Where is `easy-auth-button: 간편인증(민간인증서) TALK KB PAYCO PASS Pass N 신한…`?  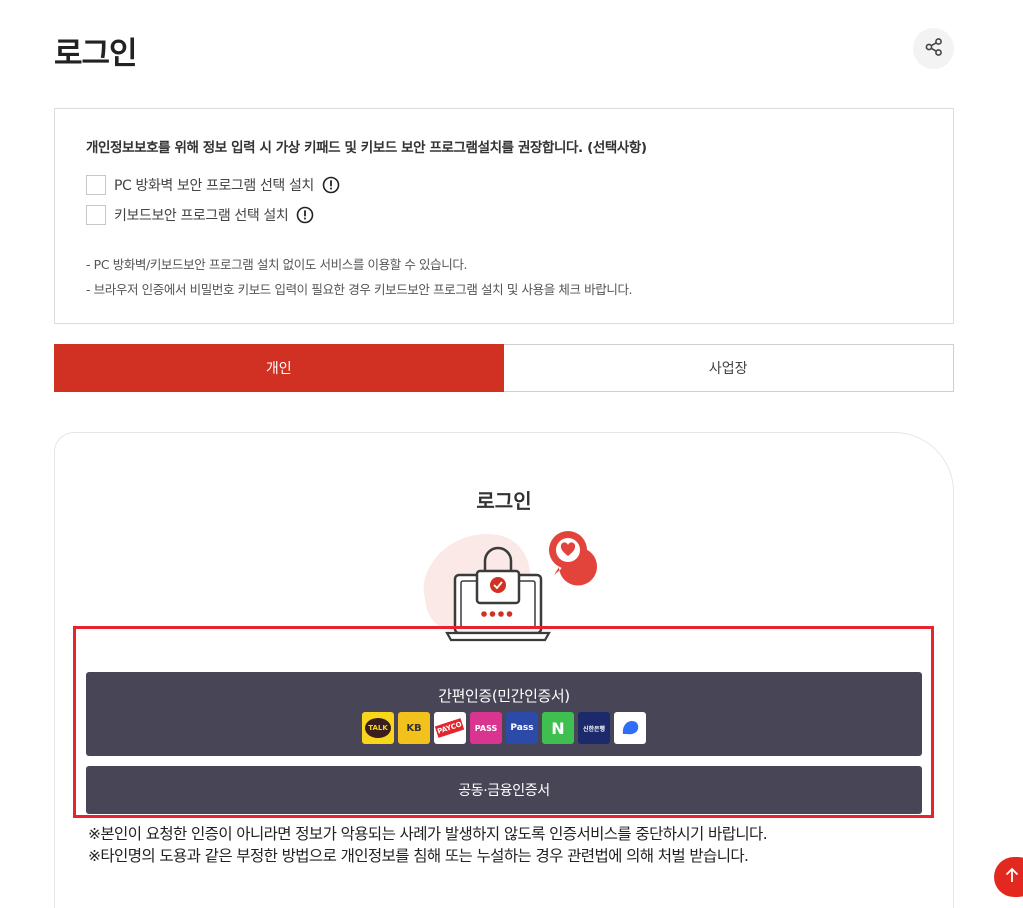
easy-auth-button: 간편인증(민간인증서) TALK KB PAYCO PASS Pass N 신한… is located at coordinates (504, 714).